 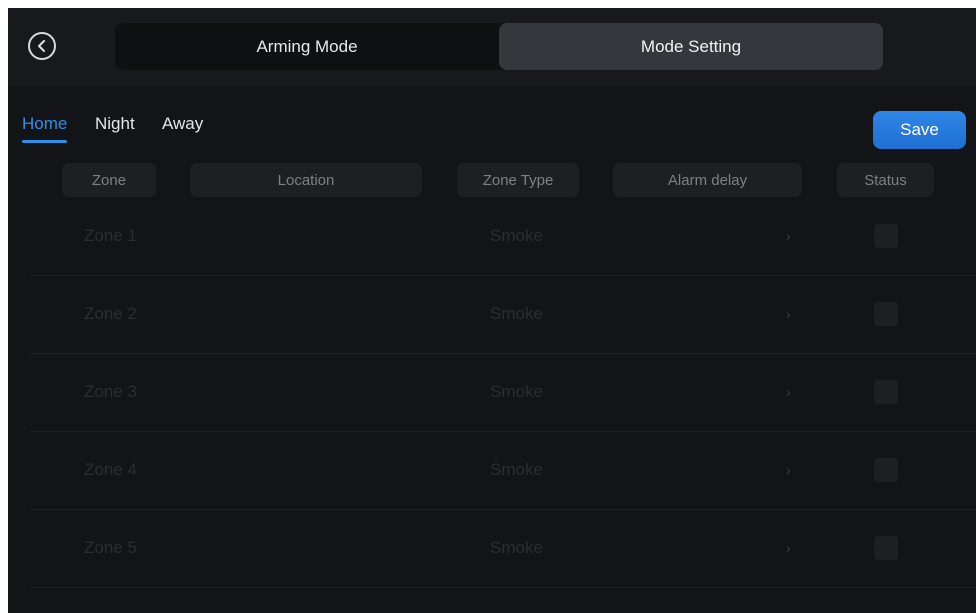 I want to click on tab-arming-mode: Arming Mode, so click(x=307, y=46).